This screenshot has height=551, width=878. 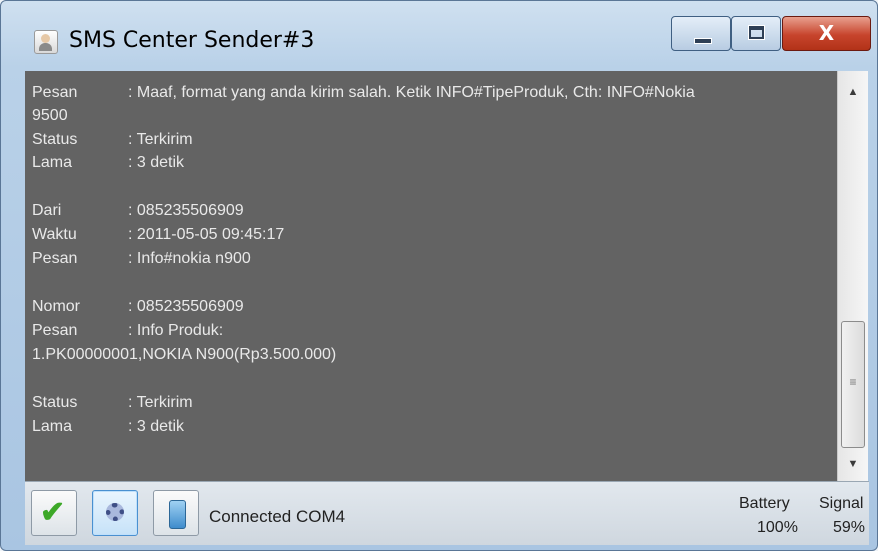 What do you see at coordinates (141, 258) in the screenshot?
I see `log-line: Pesan: Info#nokia n900` at bounding box center [141, 258].